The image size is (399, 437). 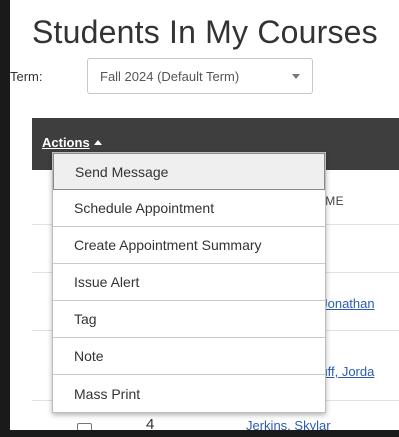 I want to click on menu-item-note: Note, so click(x=189, y=356).